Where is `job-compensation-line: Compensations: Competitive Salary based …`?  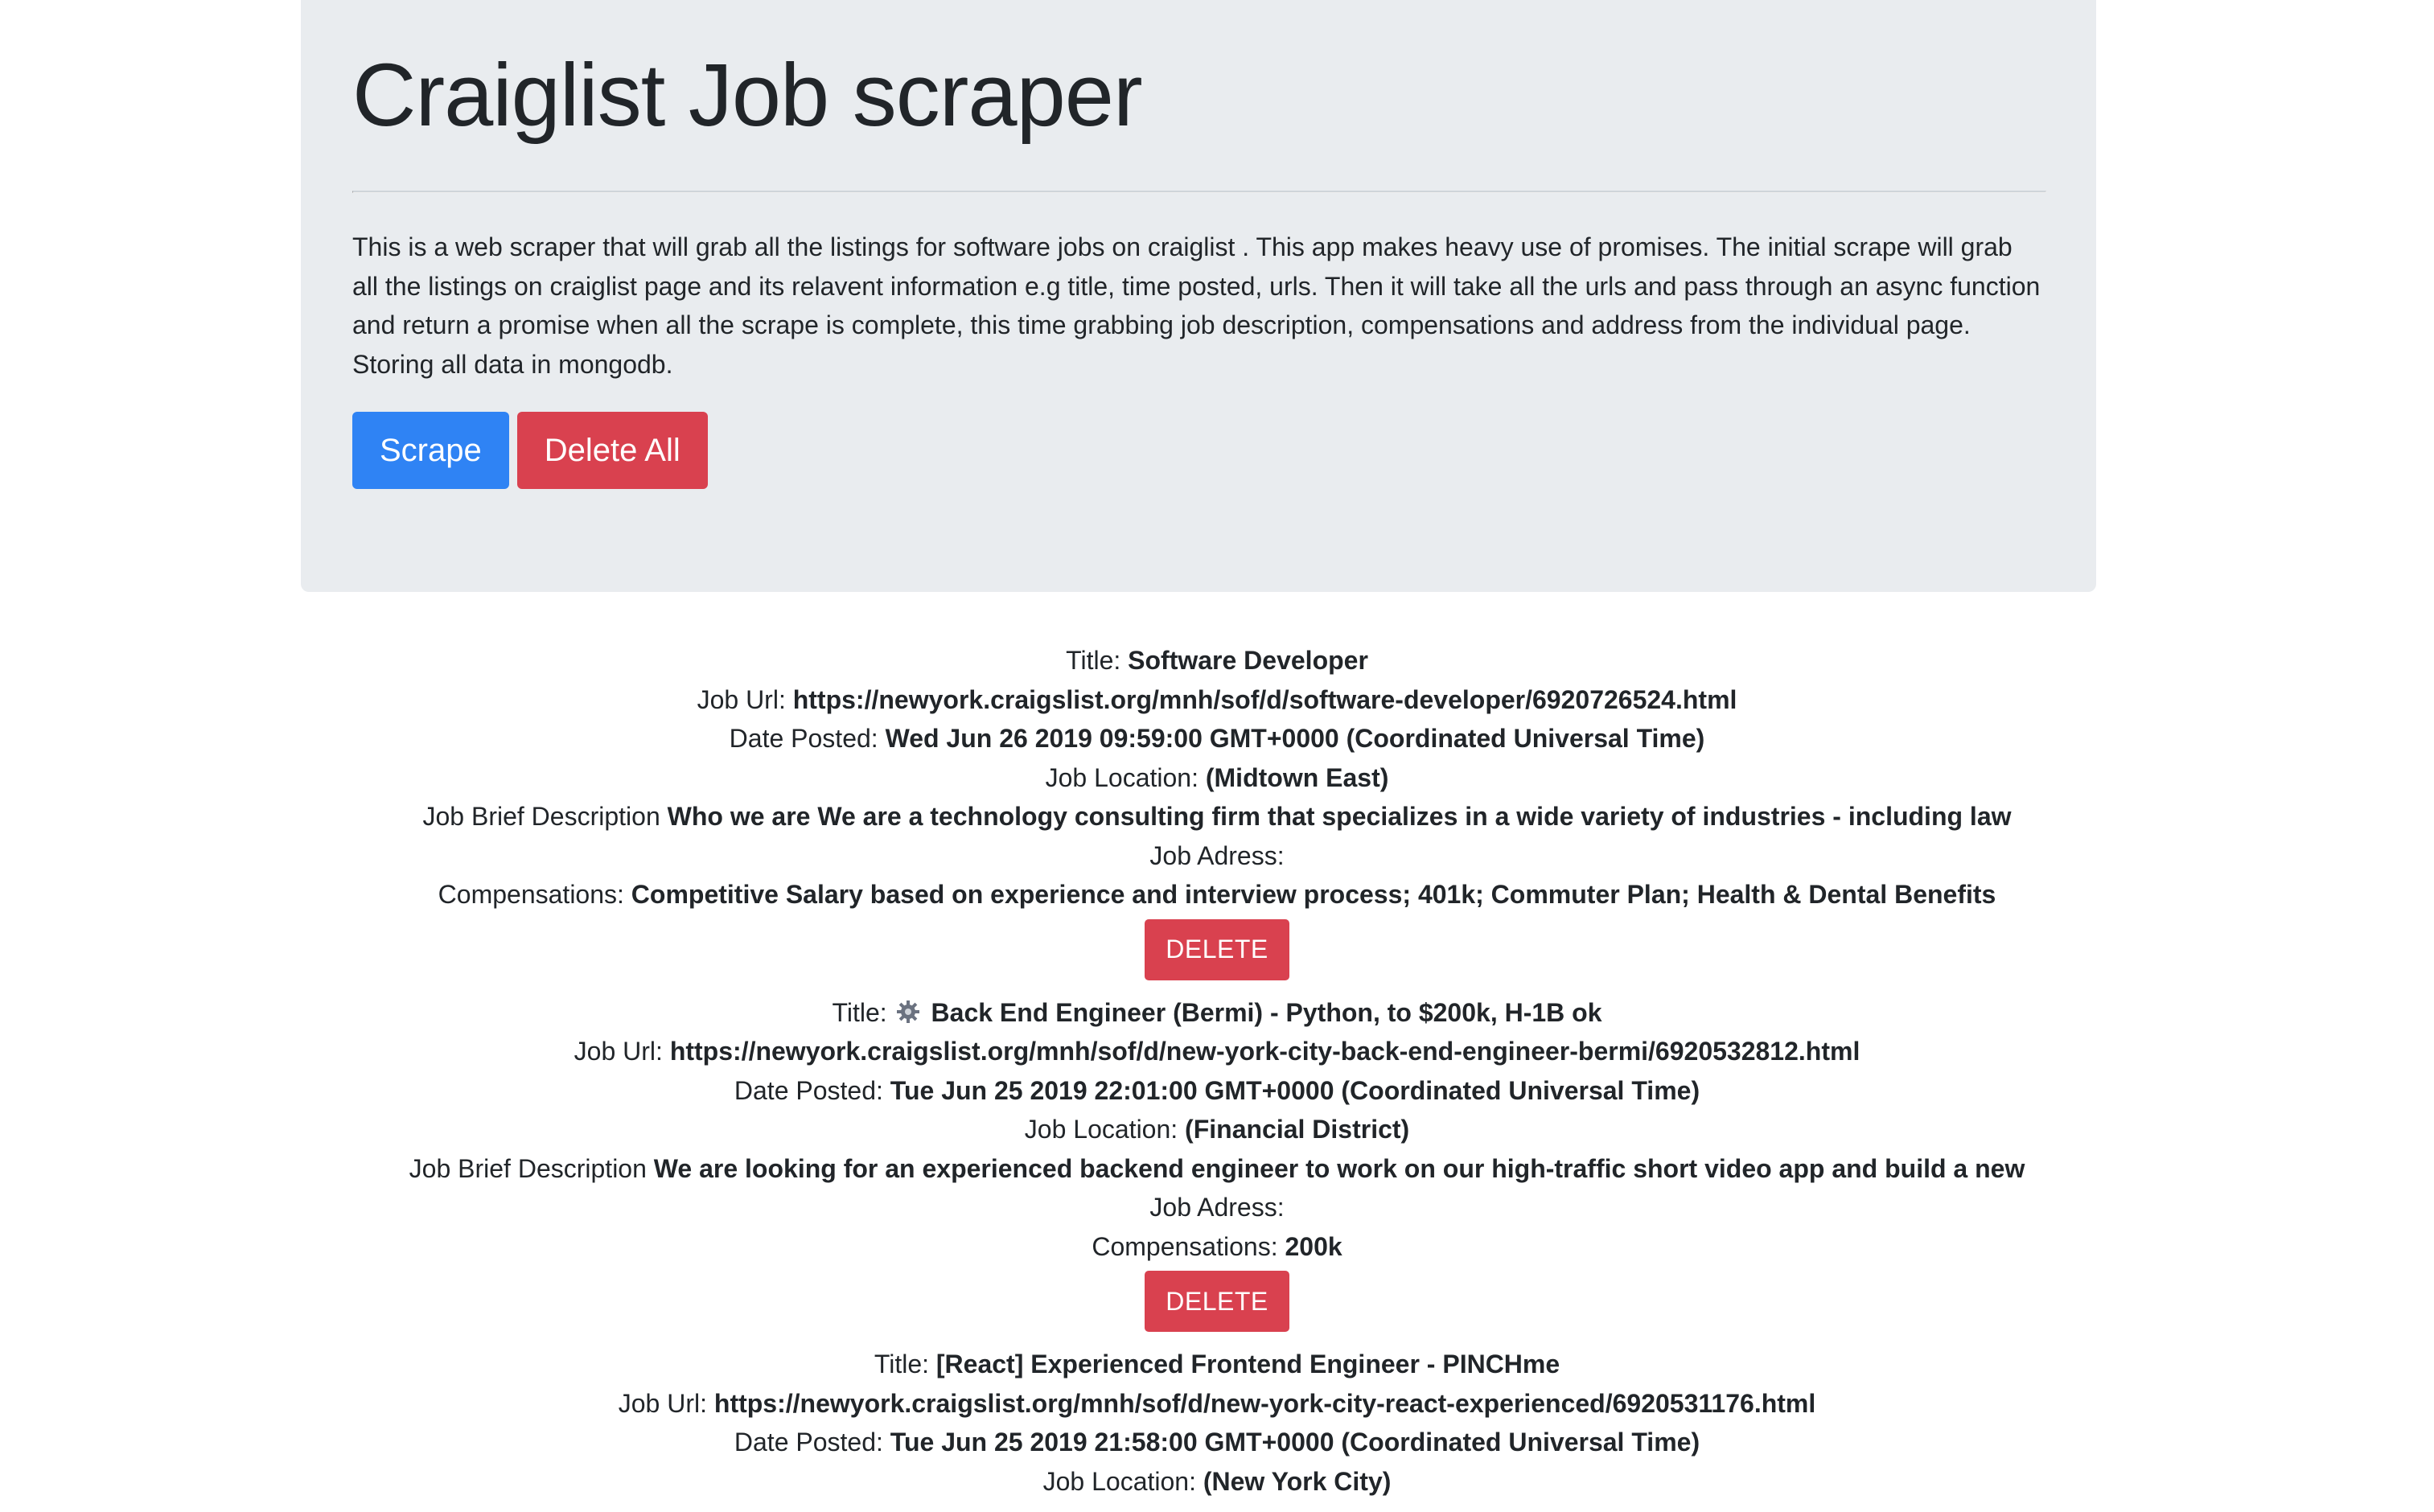
job-compensation-line: Compensations: Competitive Salary based … is located at coordinates (1217, 895).